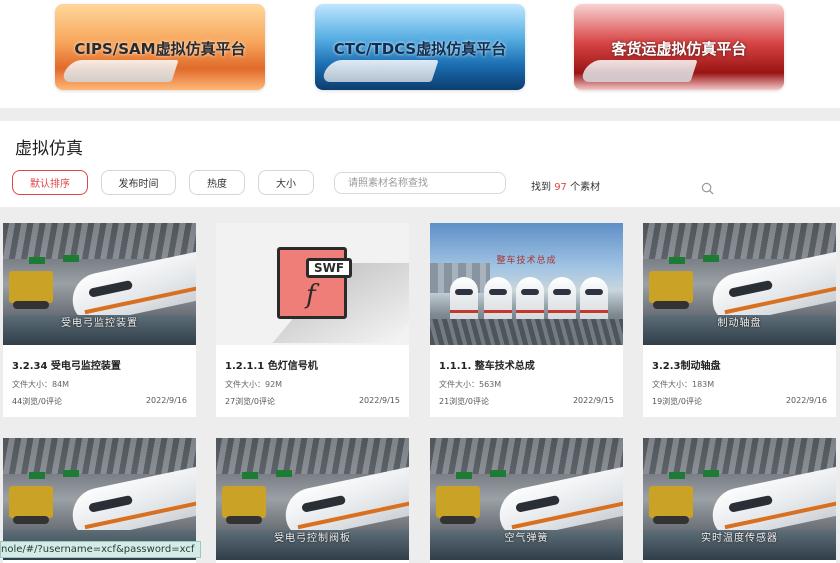  I want to click on result-count: 找到 97 个素材, so click(565, 185).